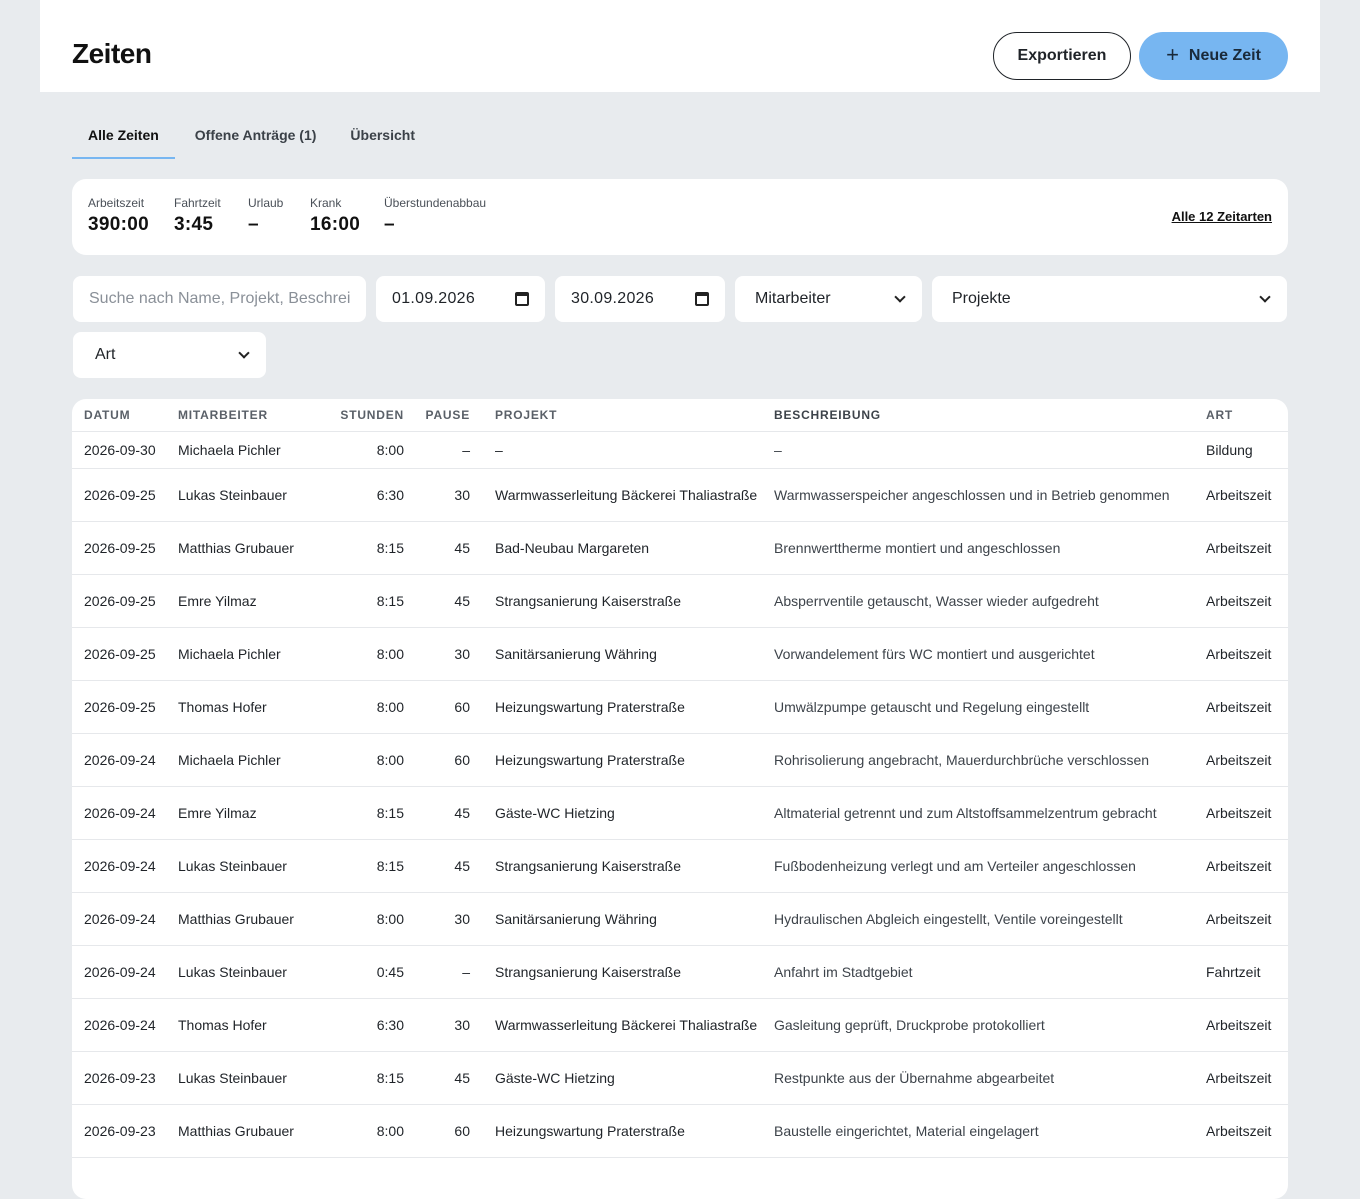 The width and height of the screenshot is (1360, 1199). Describe the element at coordinates (680, 46) in the screenshot. I see `page-header: Zeiten Exportieren + Neue Zeit` at that location.